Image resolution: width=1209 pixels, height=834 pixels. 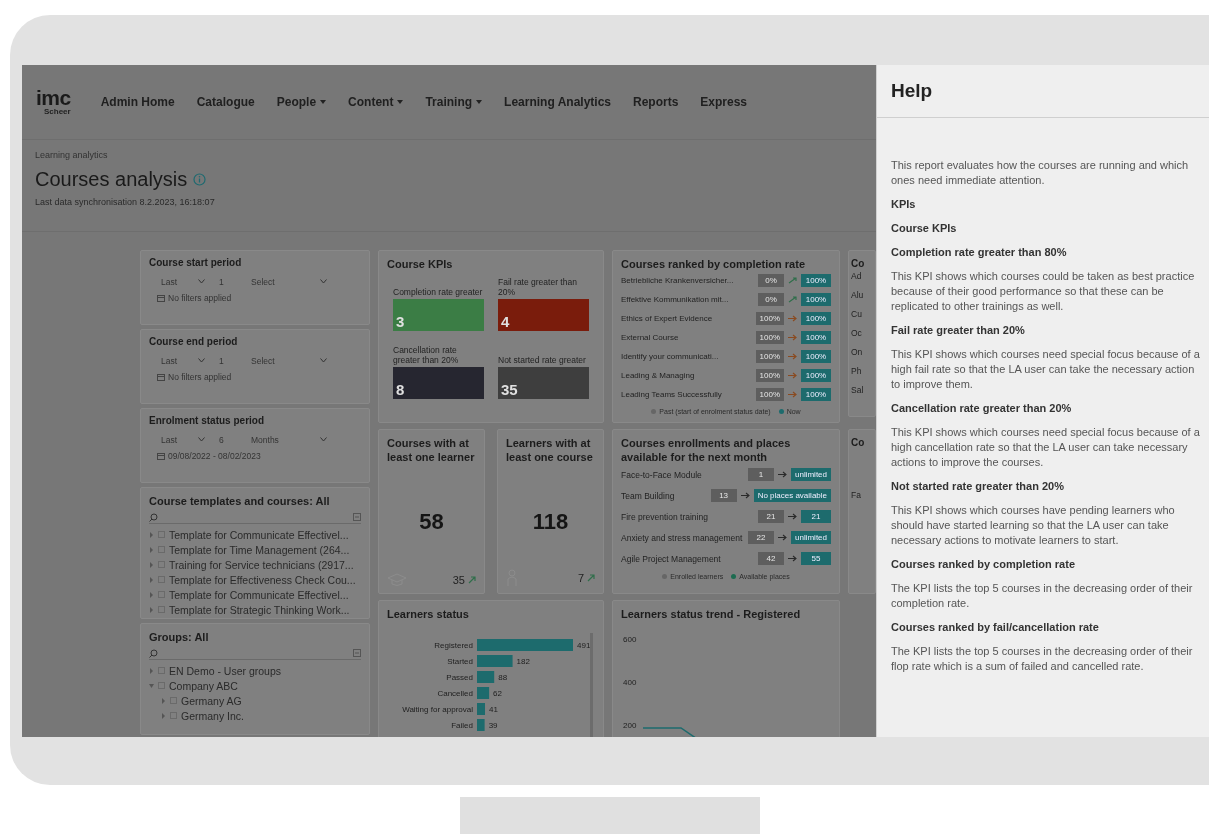 What do you see at coordinates (557, 102) in the screenshot?
I see `nav-item: Learning Analytics` at bounding box center [557, 102].